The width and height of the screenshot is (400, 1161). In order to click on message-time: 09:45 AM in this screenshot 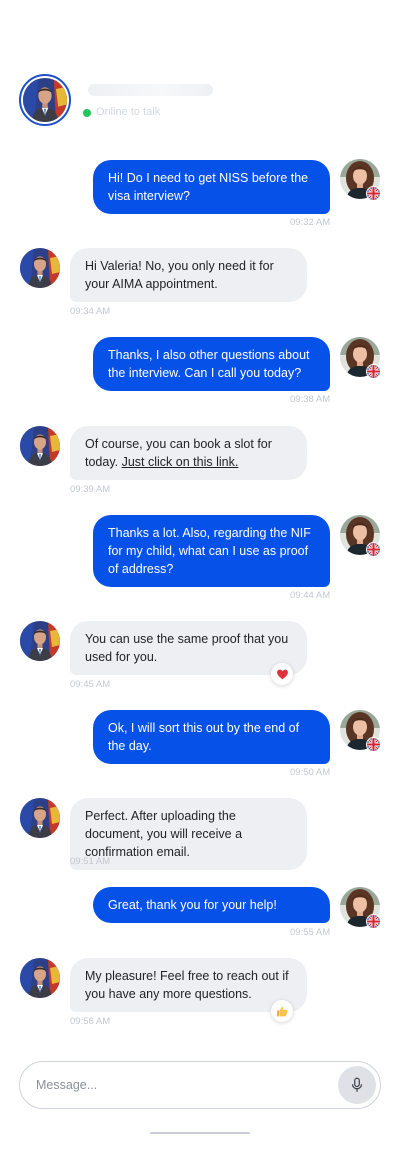, I will do `click(90, 684)`.